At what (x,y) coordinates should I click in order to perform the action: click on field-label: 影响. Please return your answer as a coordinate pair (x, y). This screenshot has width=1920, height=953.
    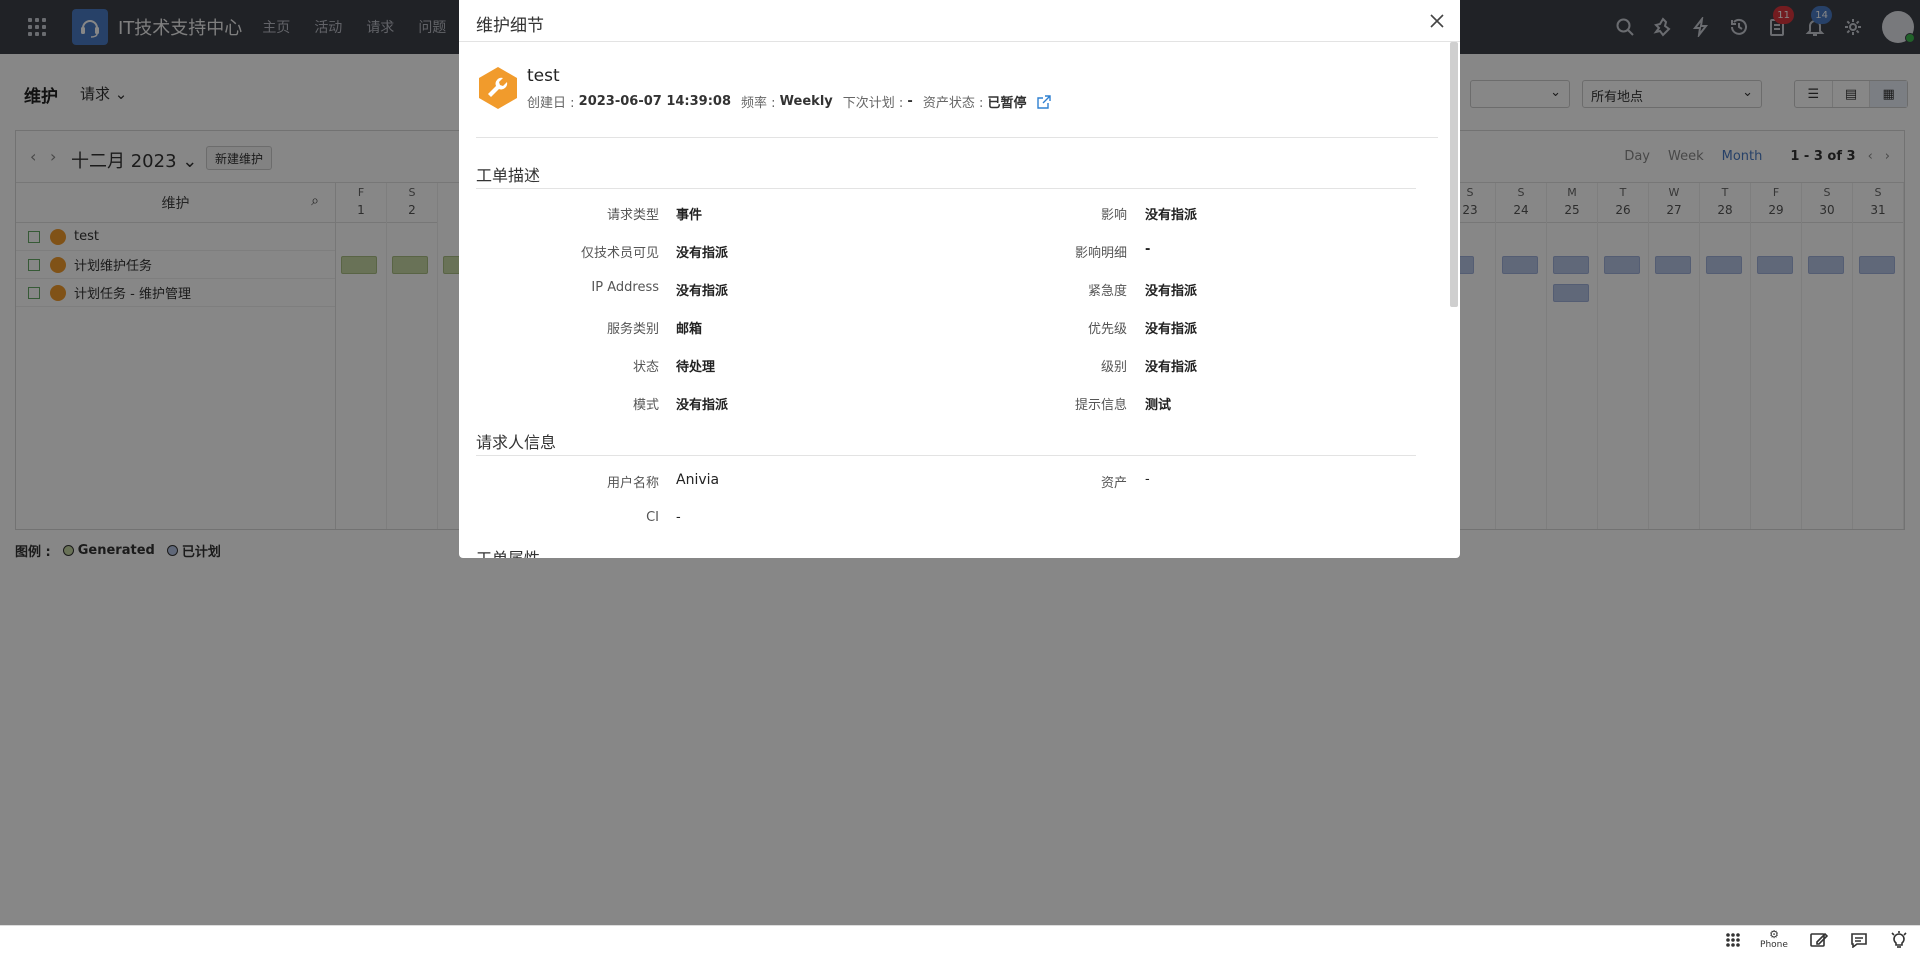
    Looking at the image, I should click on (1113, 215).